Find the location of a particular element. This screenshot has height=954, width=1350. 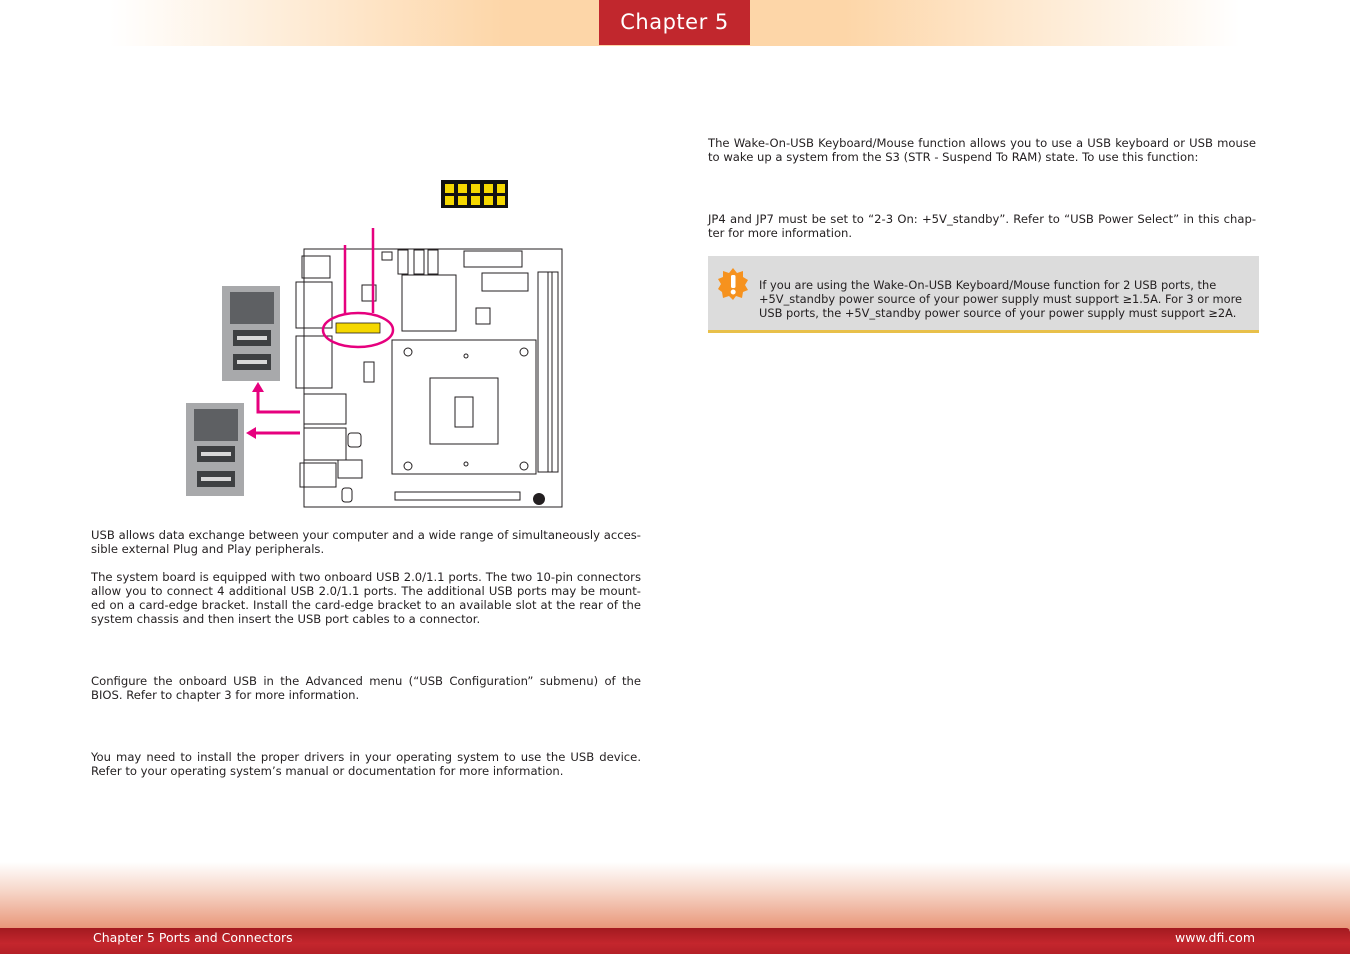

motherboard-outline is located at coordinates (429, 378).